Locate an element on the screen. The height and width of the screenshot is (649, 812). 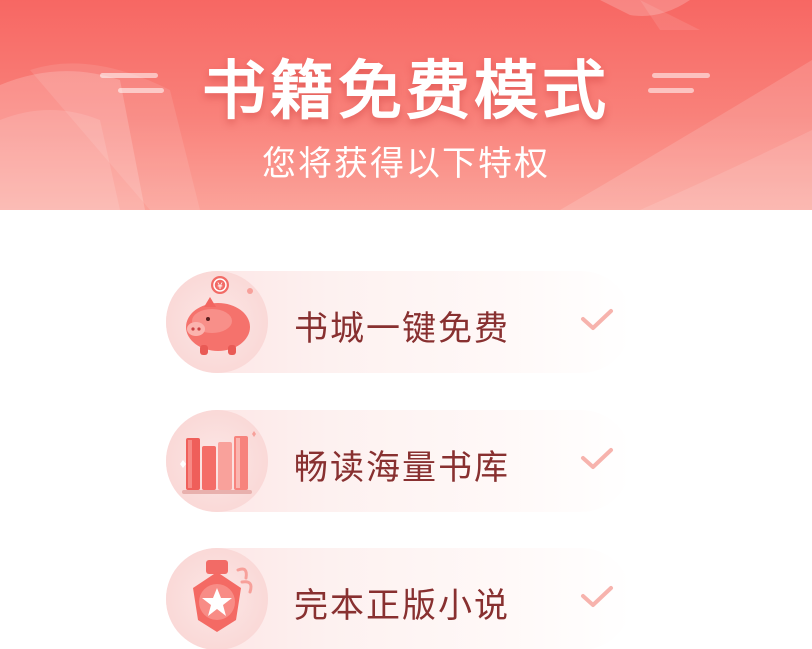
page-title: 书籍免费模式 is located at coordinates (406, 92).